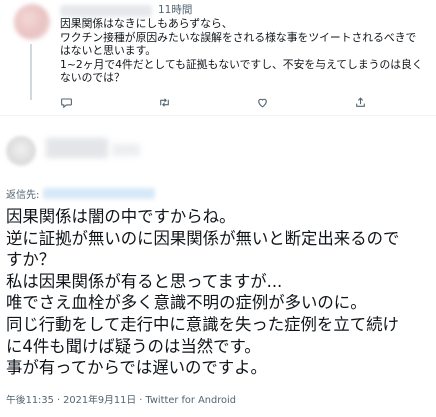  What do you see at coordinates (126, 150) in the screenshot?
I see `redacted-user-handle` at bounding box center [126, 150].